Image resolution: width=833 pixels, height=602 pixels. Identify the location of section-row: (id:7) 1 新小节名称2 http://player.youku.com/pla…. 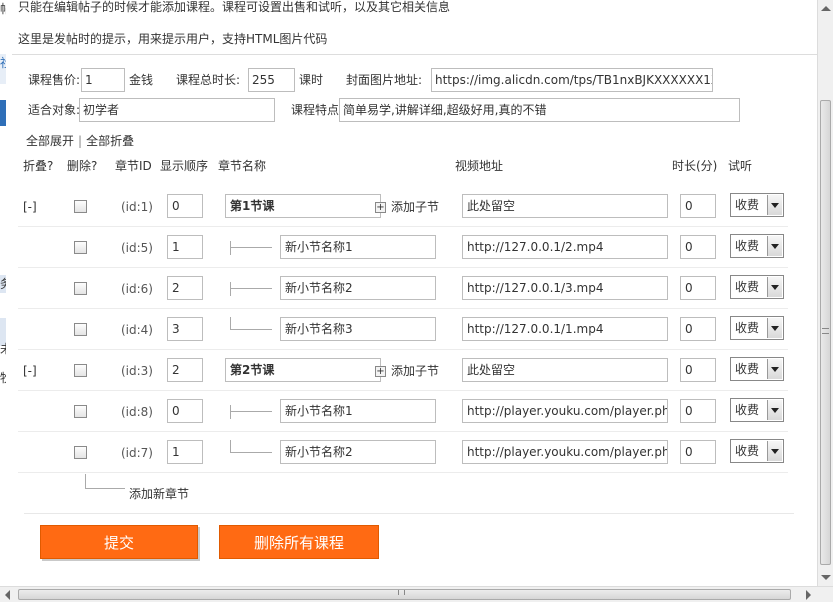
(403, 452).